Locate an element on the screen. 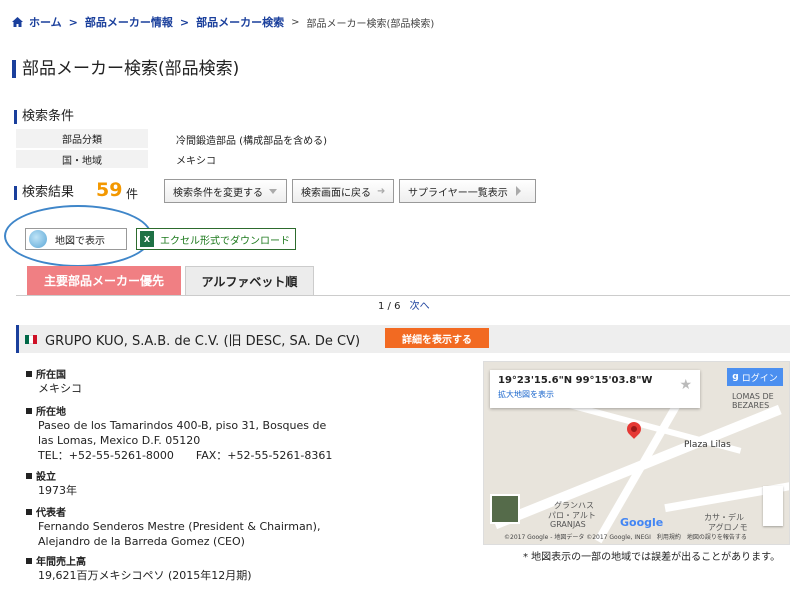 The height and width of the screenshot is (590, 800). map-label: LOMAS DE BEZARES is located at coordinates (753, 401).